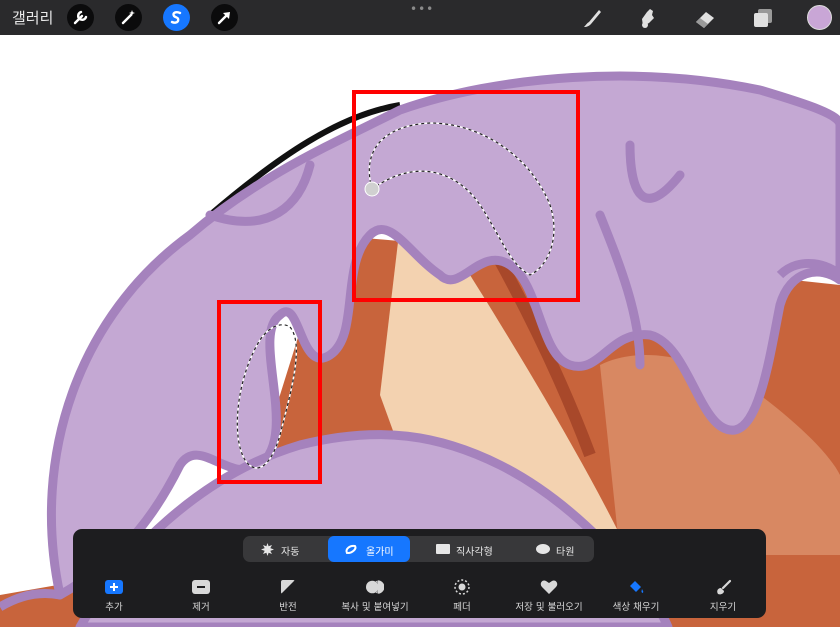  Describe the element at coordinates (351, 549) in the screenshot. I see `lasso-icon` at that location.